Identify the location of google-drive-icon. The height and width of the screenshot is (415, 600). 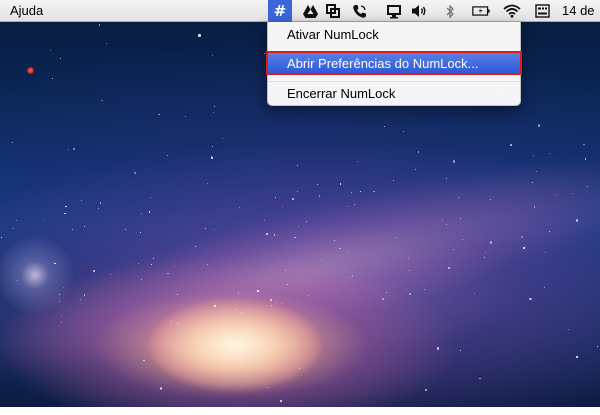
(310, 11).